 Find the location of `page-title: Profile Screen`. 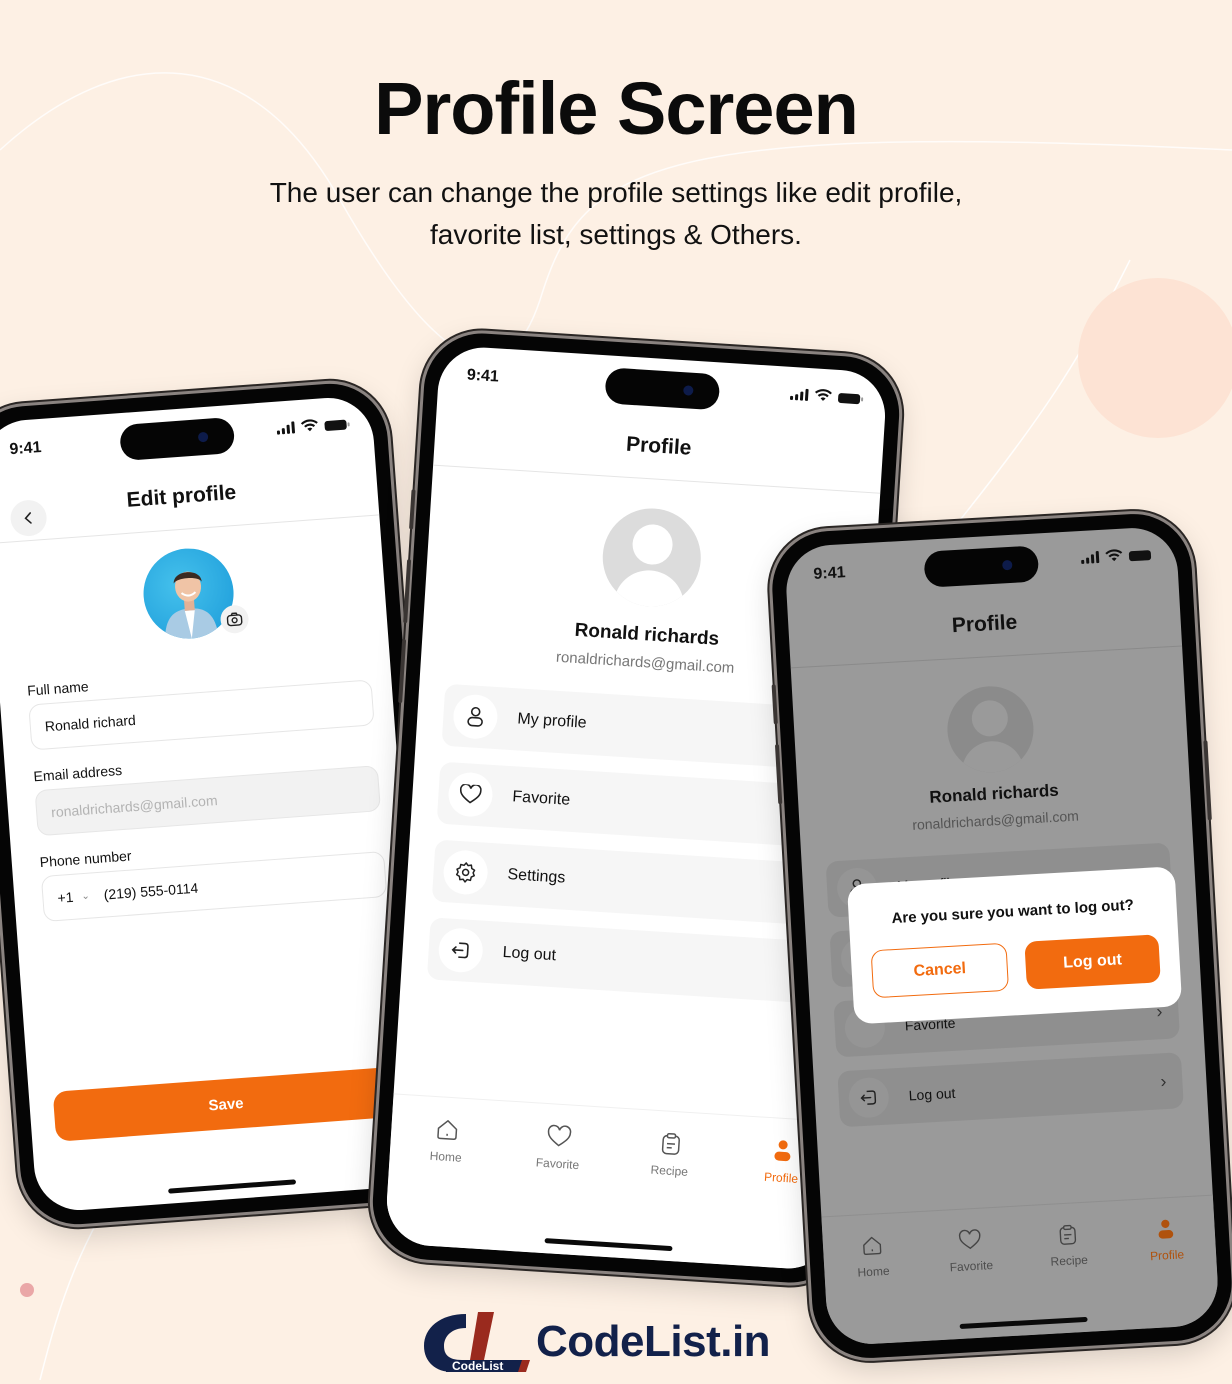

page-title: Profile Screen is located at coordinates (616, 108).